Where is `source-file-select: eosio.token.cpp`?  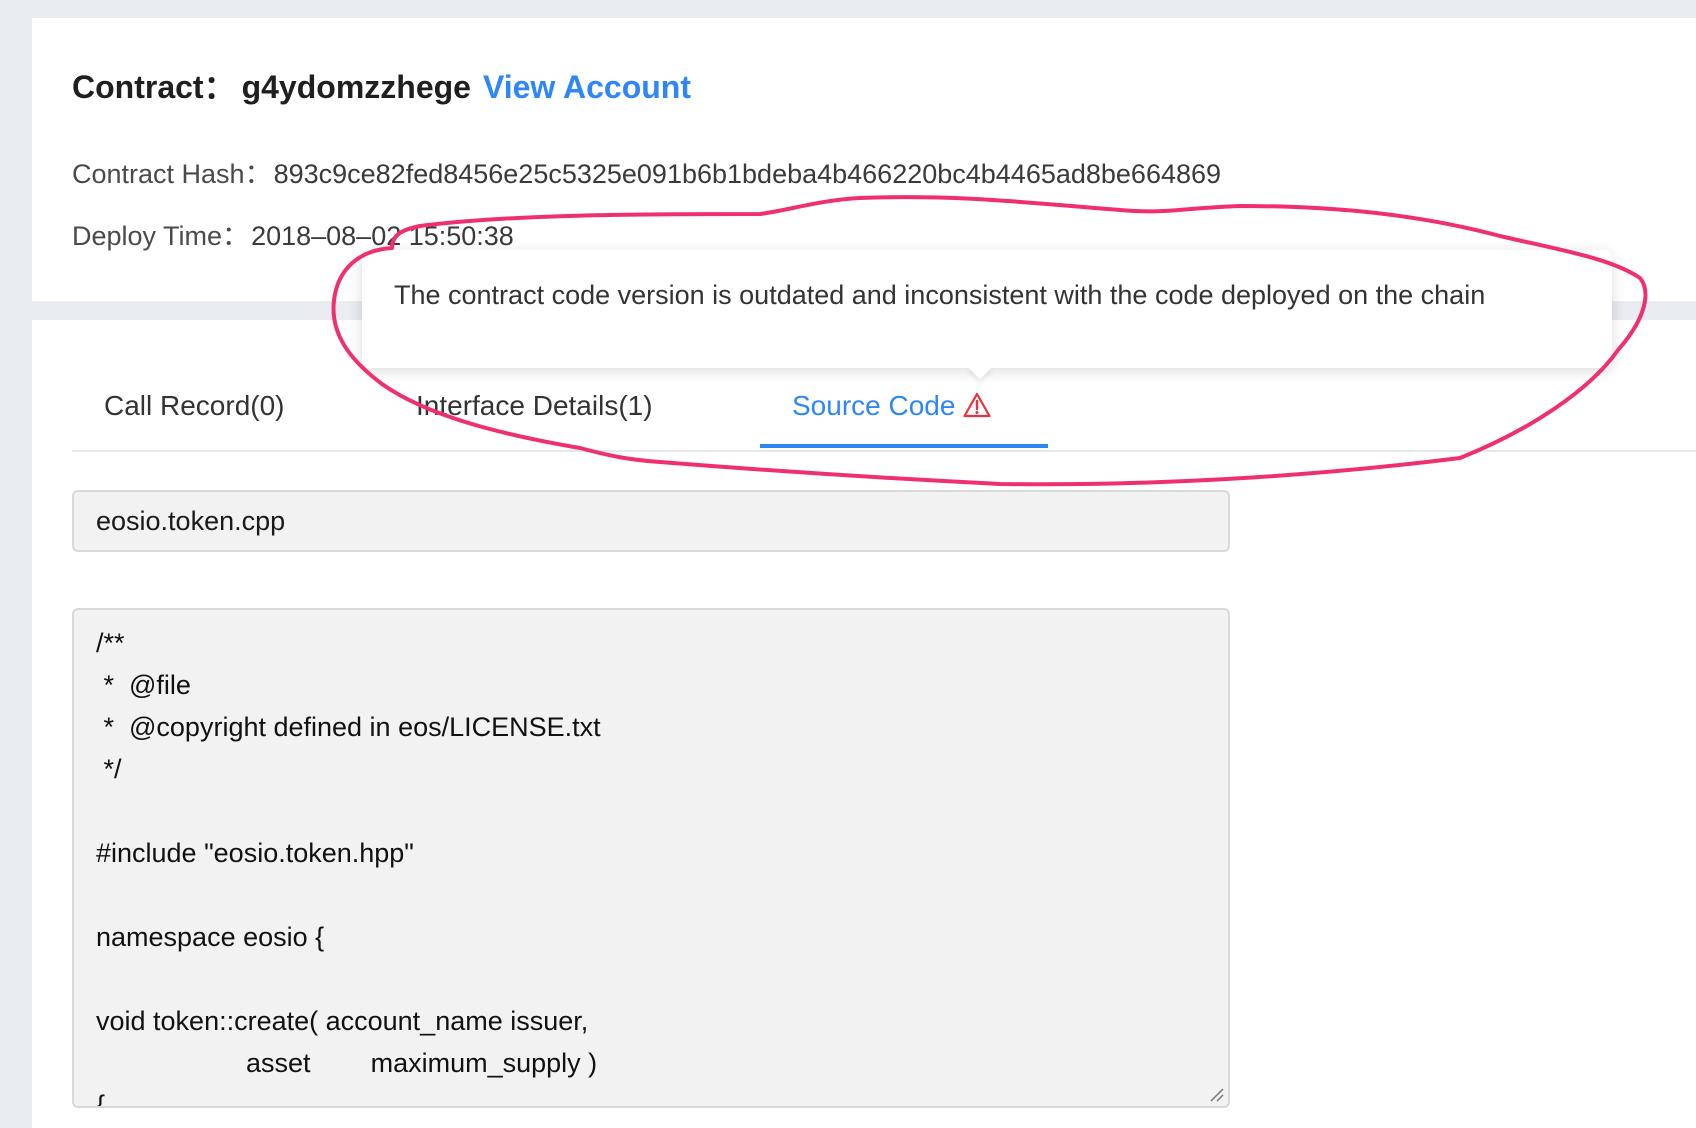
source-file-select: eosio.token.cpp is located at coordinates (651, 521).